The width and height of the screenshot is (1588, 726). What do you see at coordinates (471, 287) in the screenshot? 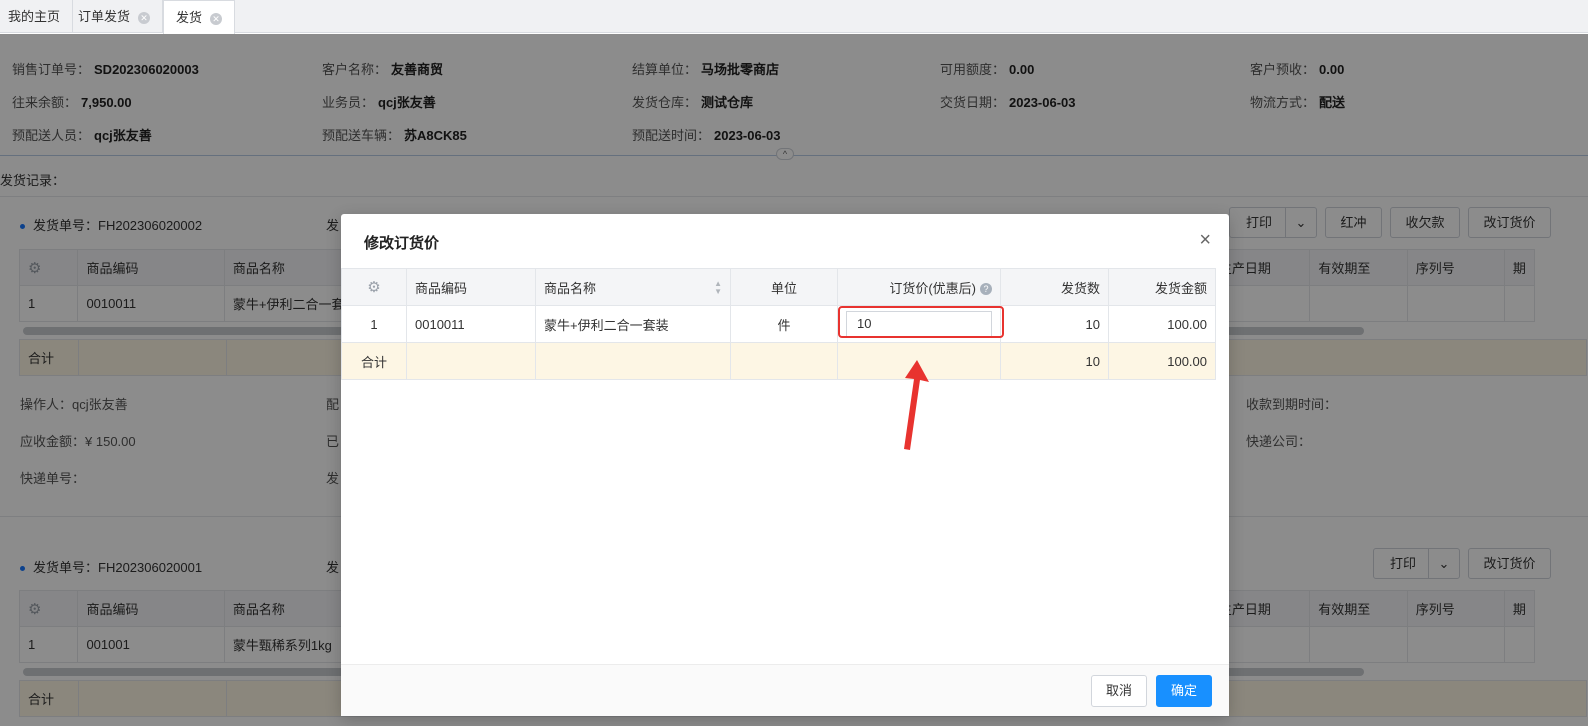
I see `col-header: 商品编码` at bounding box center [471, 287].